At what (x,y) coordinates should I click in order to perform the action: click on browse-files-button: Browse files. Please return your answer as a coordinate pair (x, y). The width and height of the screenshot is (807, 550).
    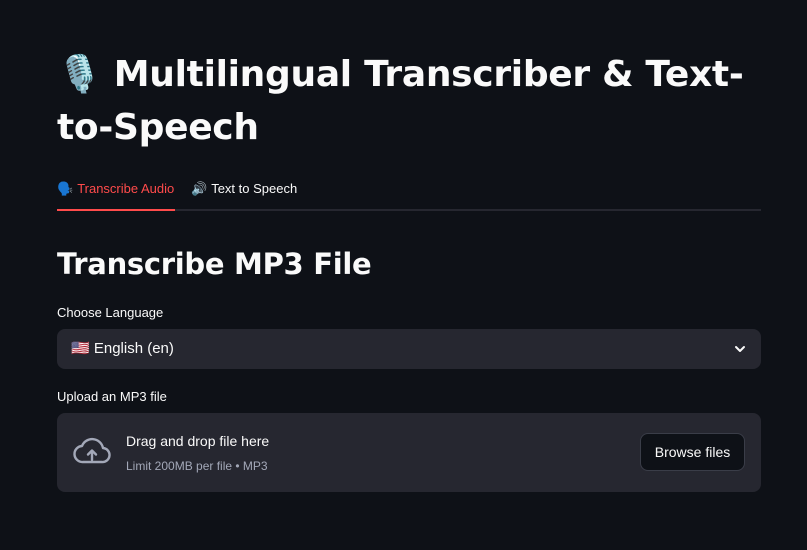
    Looking at the image, I should click on (692, 452).